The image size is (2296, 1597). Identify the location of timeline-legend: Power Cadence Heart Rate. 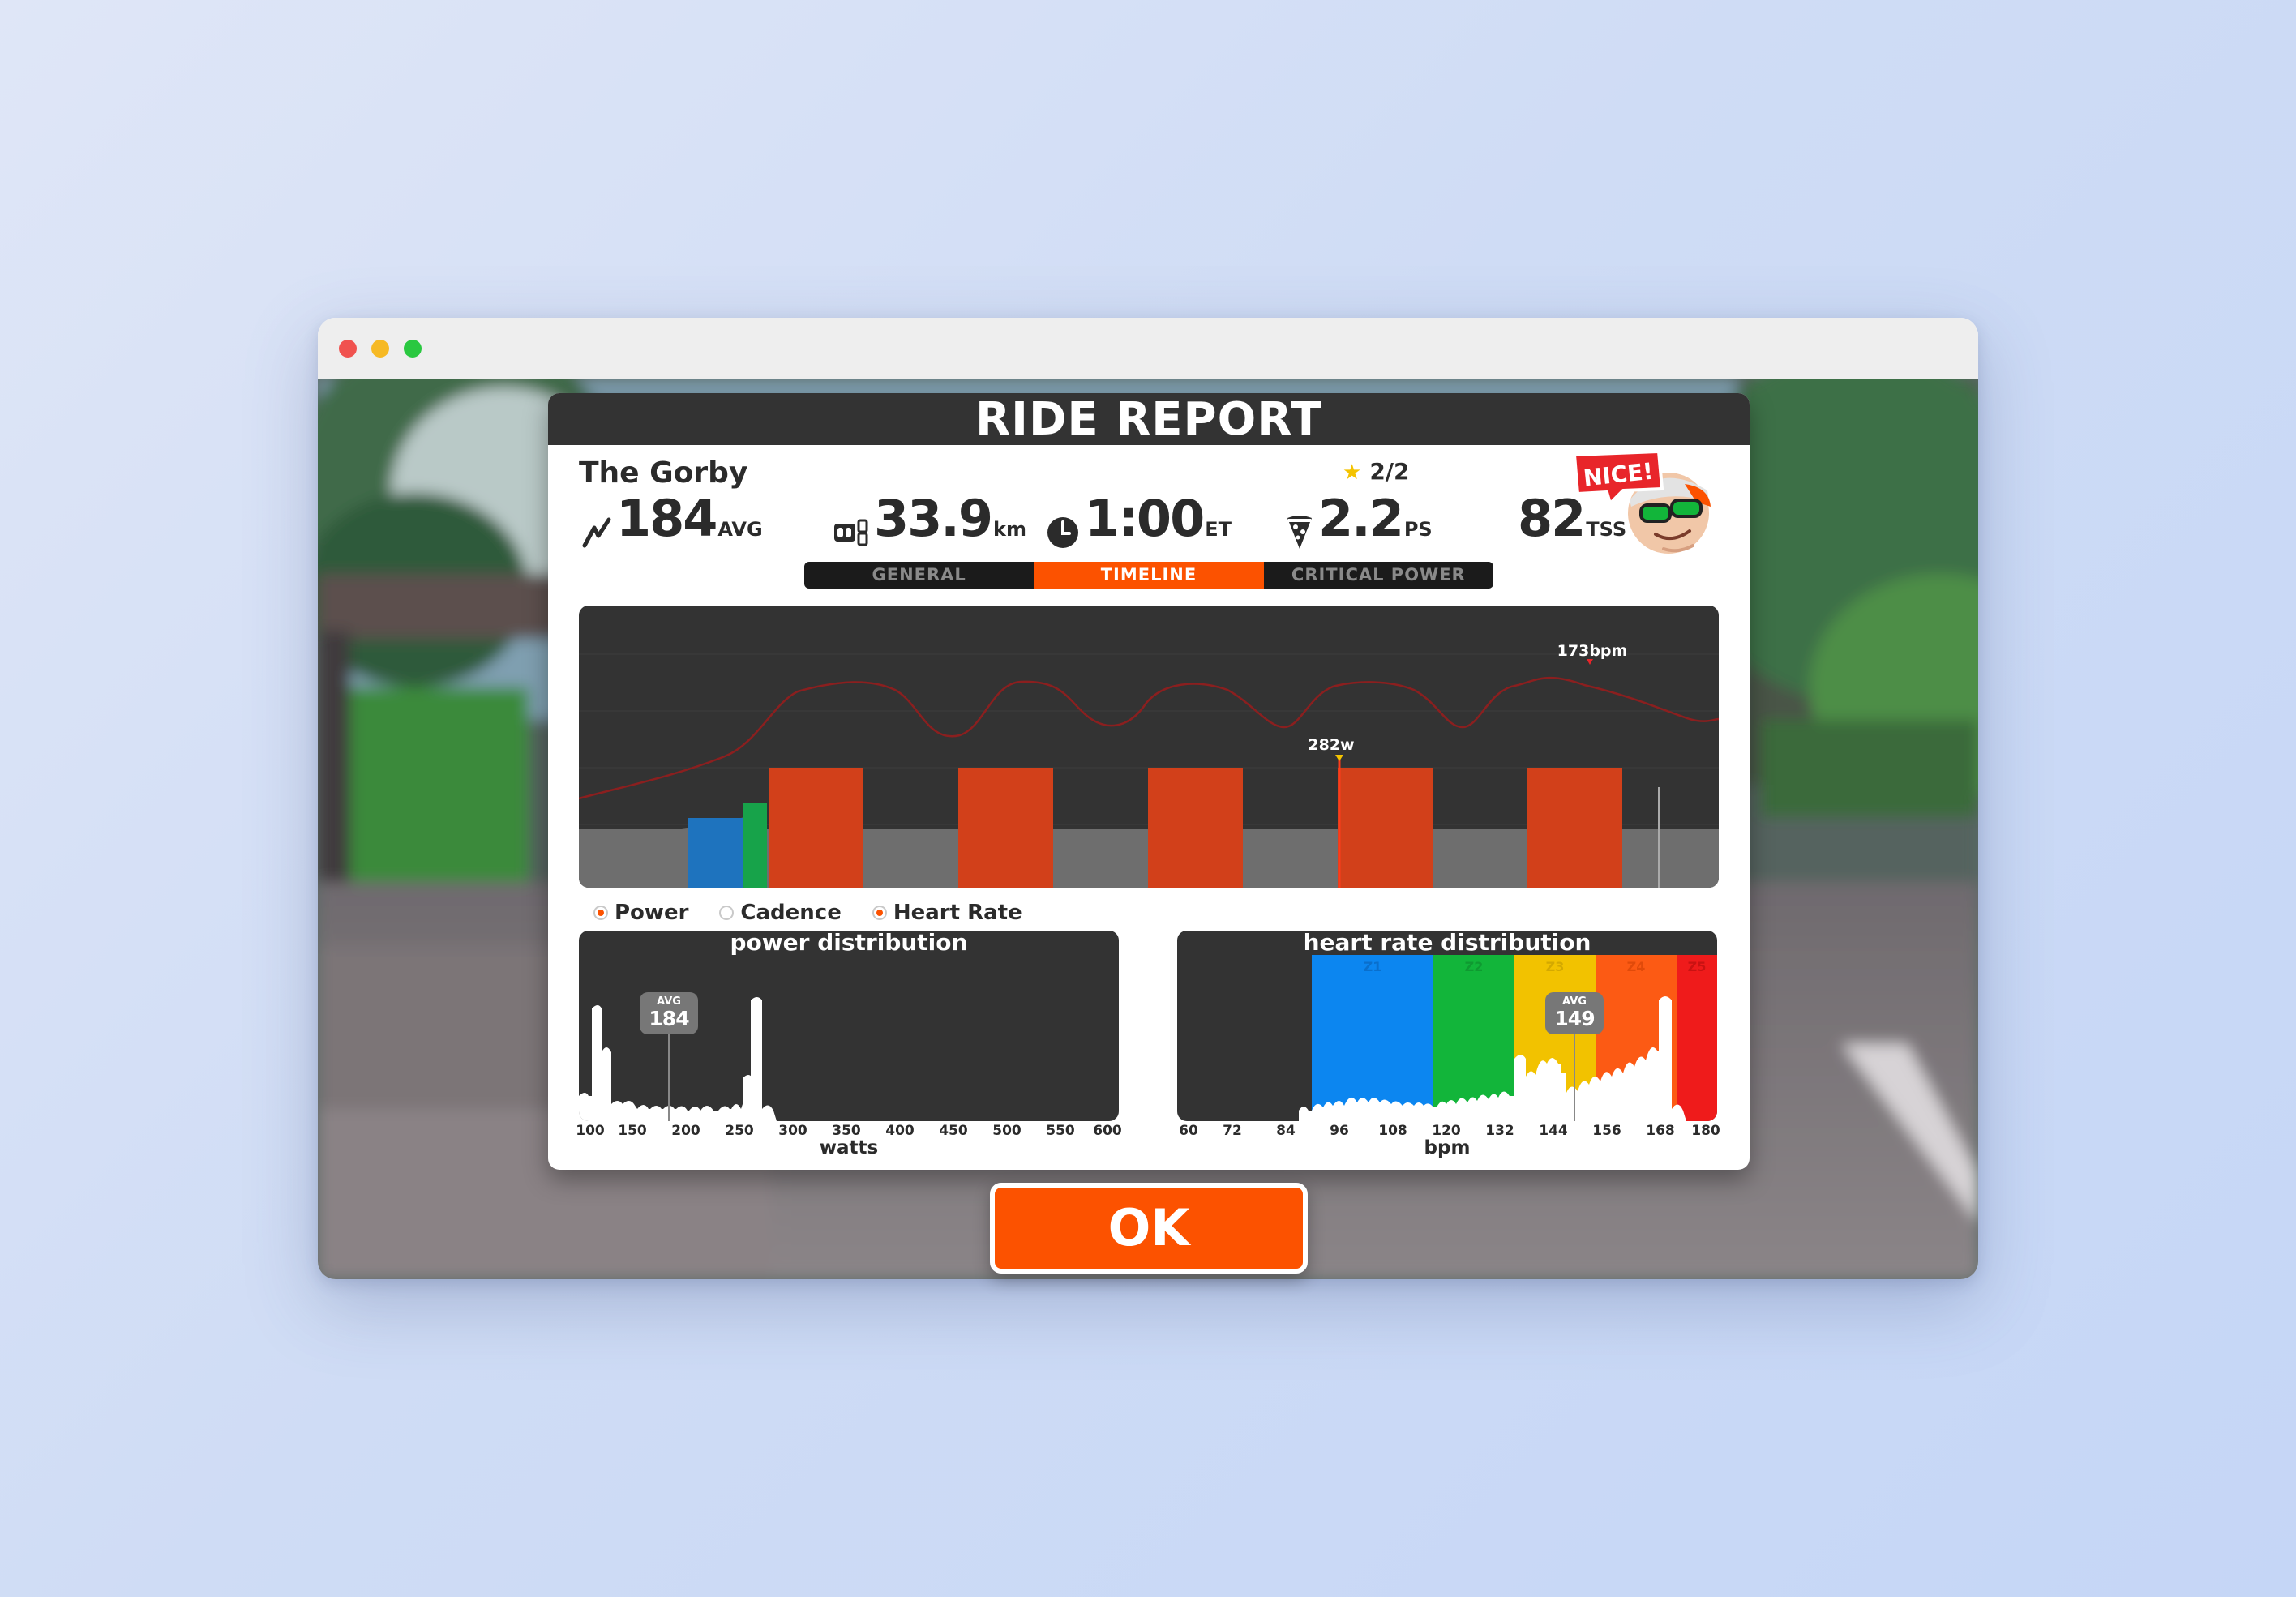
(807, 912).